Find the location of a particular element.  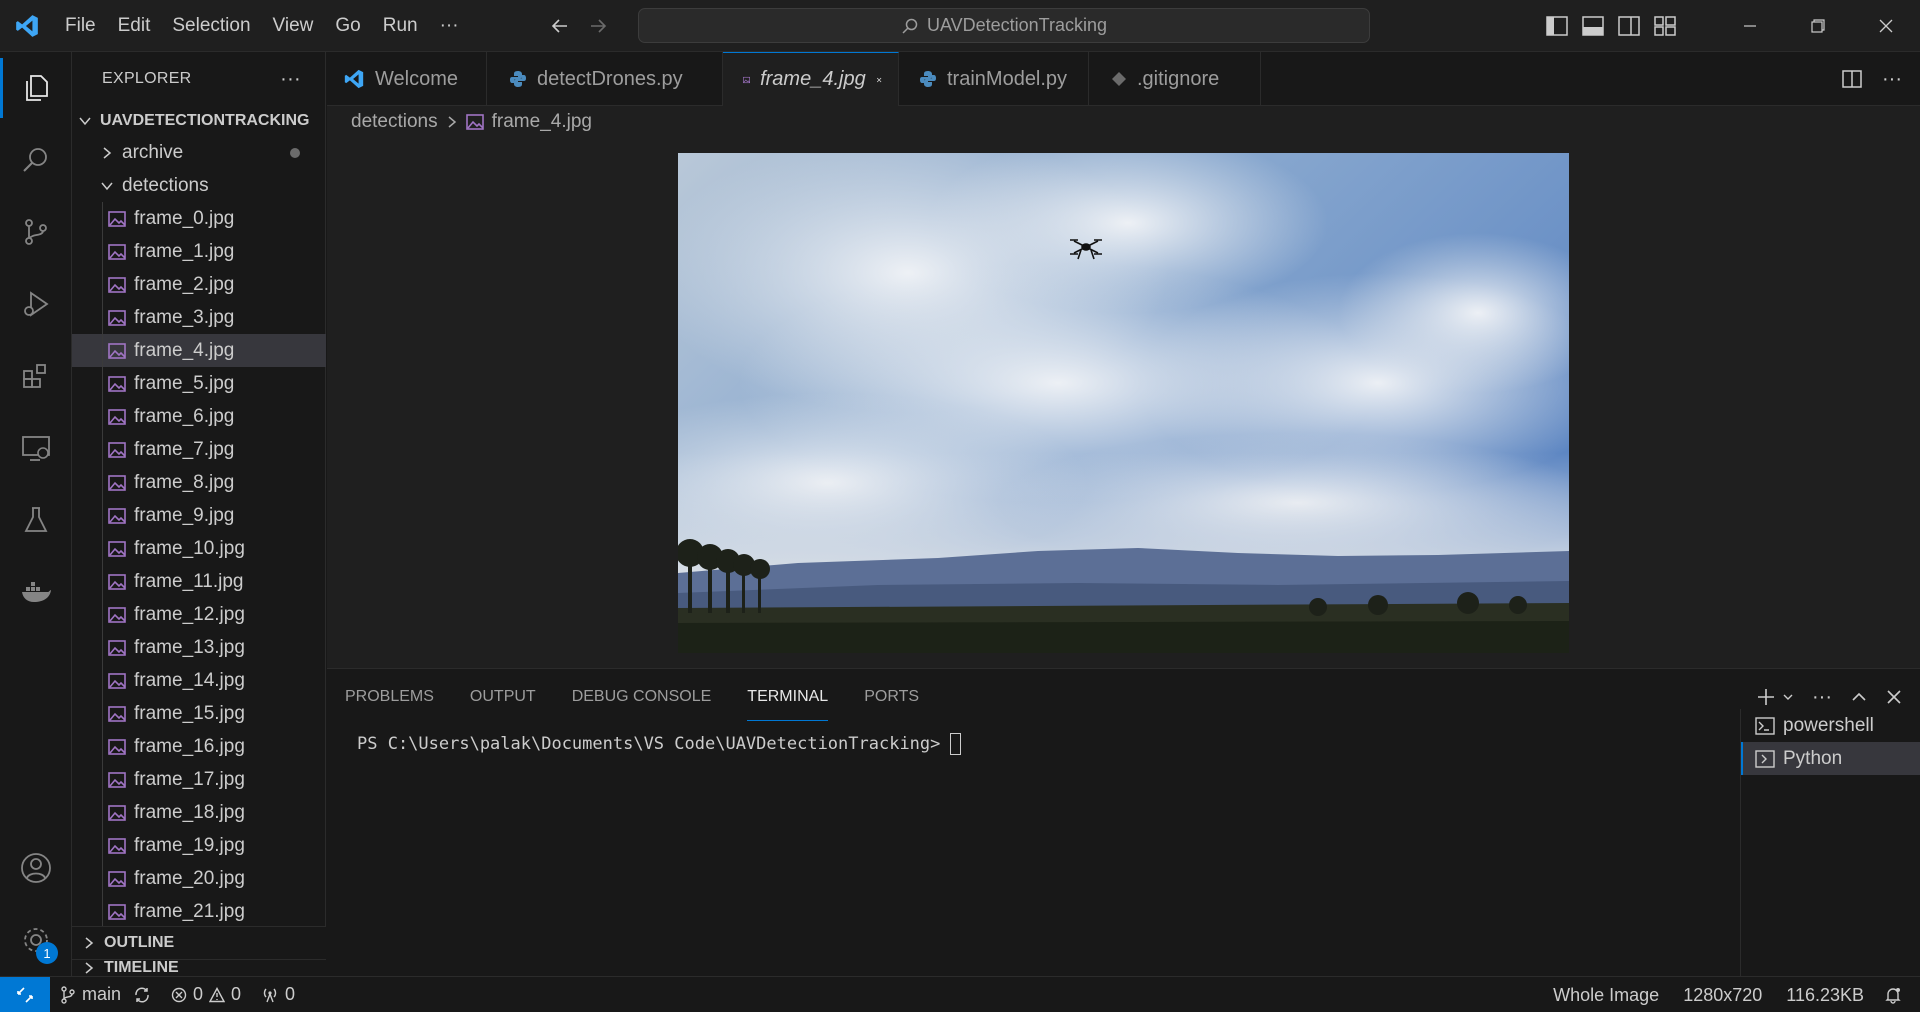

toggle-panel-icon is located at coordinates (1593, 26).